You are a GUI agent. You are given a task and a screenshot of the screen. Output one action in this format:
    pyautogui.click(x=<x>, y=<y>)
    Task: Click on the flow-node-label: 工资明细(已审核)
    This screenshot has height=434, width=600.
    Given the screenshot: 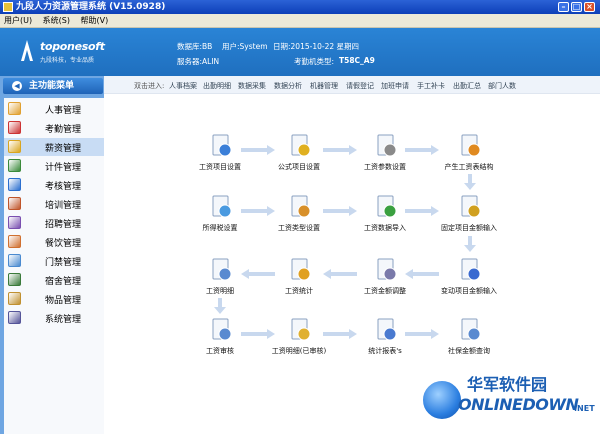 What is the action you would take?
    pyautogui.click(x=299, y=351)
    